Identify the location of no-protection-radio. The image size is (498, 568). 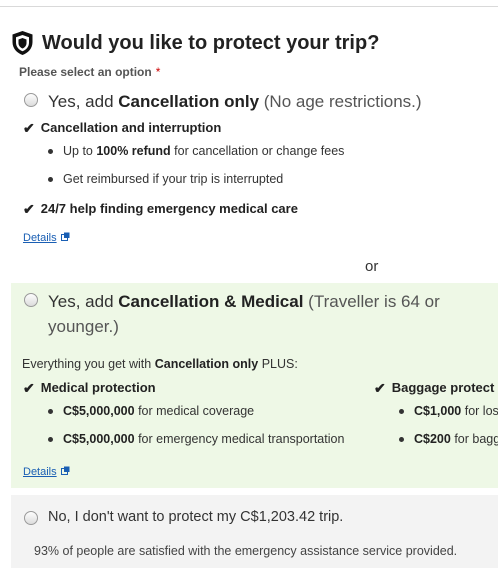
(31, 518).